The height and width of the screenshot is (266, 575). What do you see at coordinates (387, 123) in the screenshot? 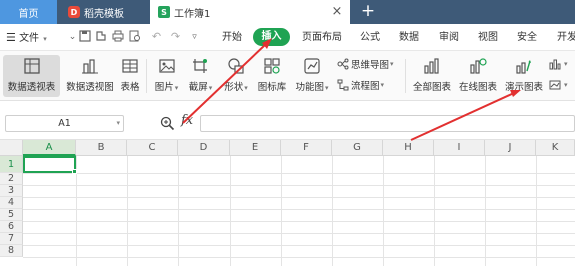
I see `formula-input` at bounding box center [387, 123].